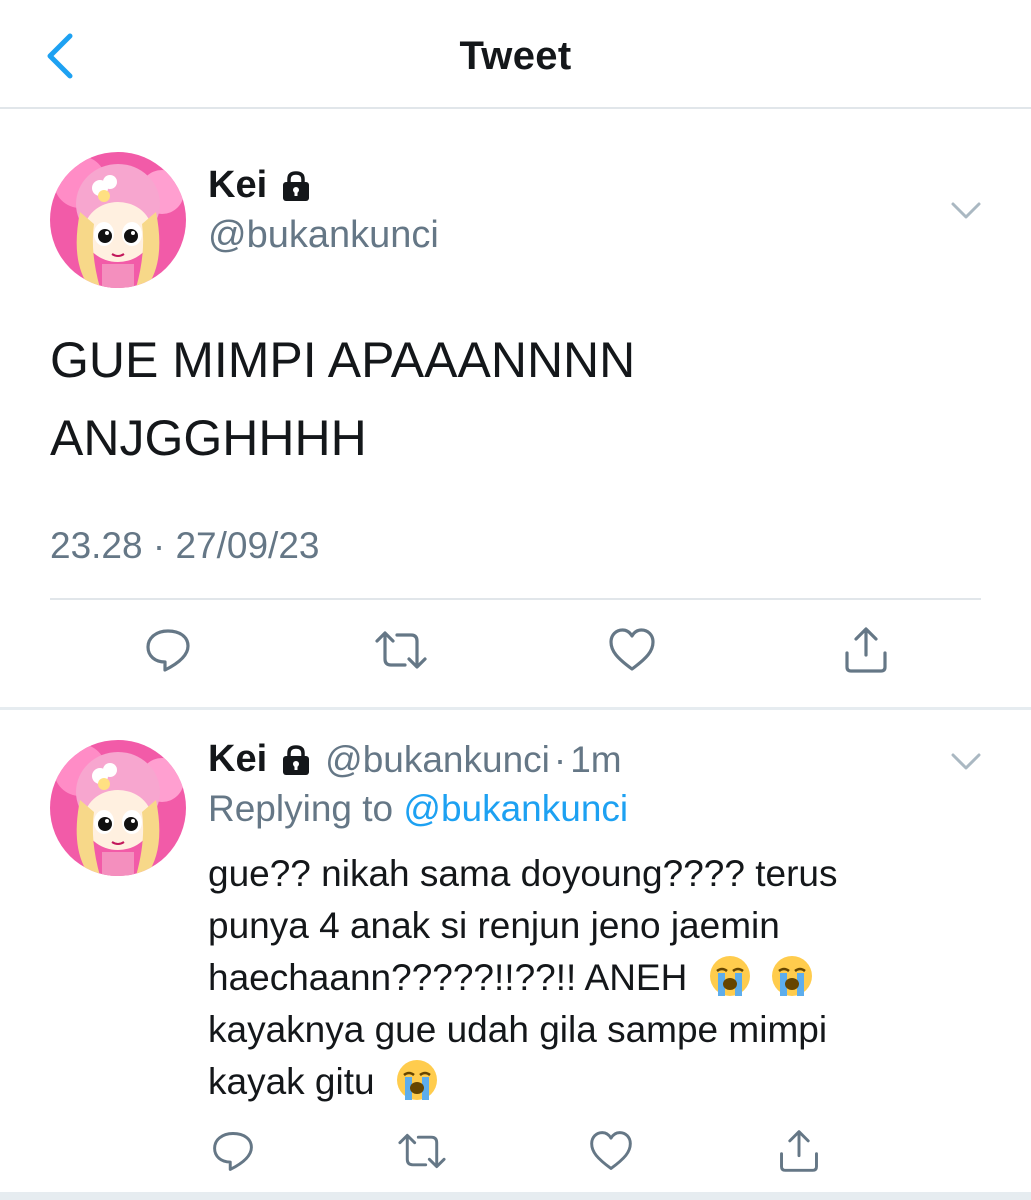  What do you see at coordinates (523, 873) in the screenshot?
I see `reply-line: gue?? nikah sama doyoung???? terus` at bounding box center [523, 873].